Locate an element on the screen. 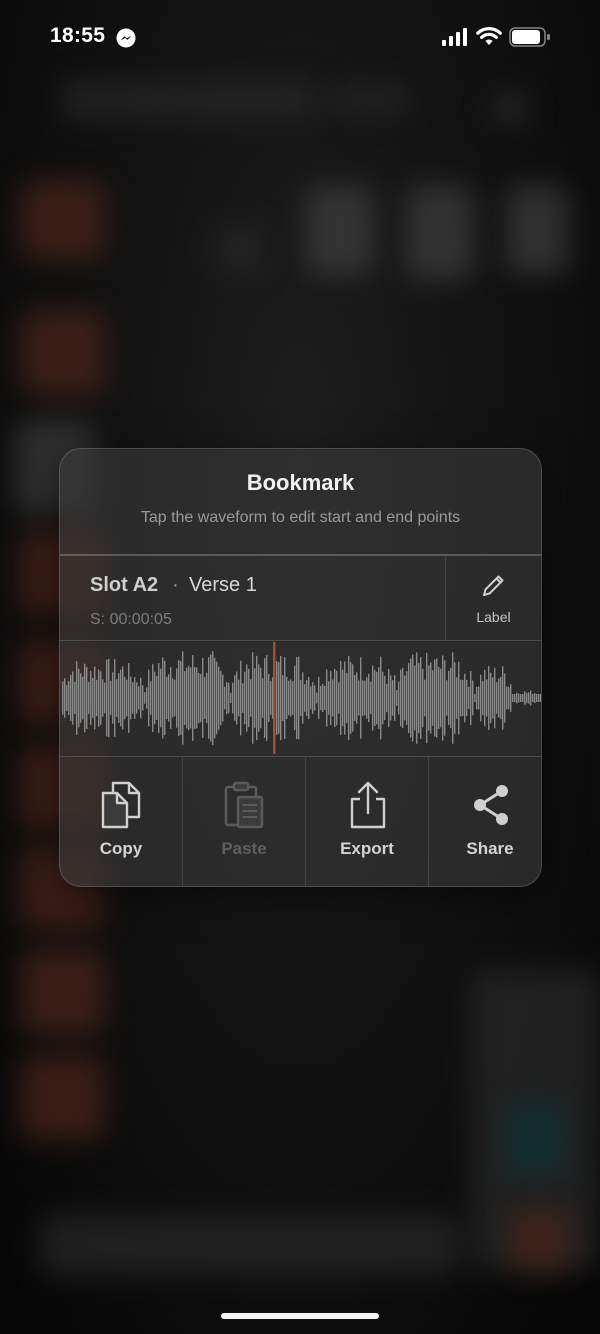 The width and height of the screenshot is (600, 1334). paste-button: Paste is located at coordinates (244, 821).